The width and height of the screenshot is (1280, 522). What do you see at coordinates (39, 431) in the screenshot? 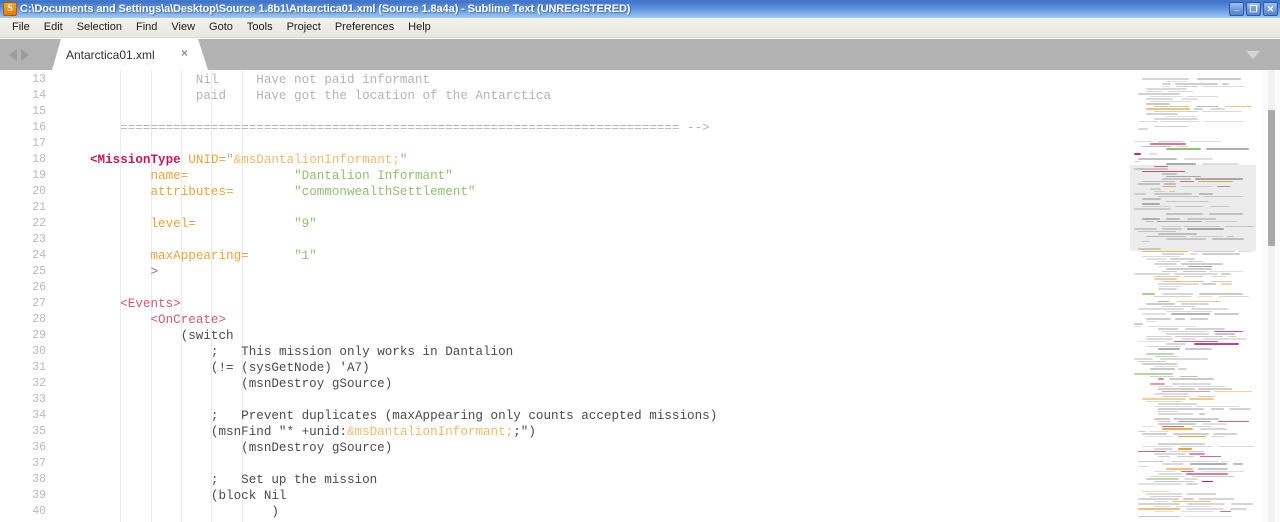
I see `line-number: 35` at bounding box center [39, 431].